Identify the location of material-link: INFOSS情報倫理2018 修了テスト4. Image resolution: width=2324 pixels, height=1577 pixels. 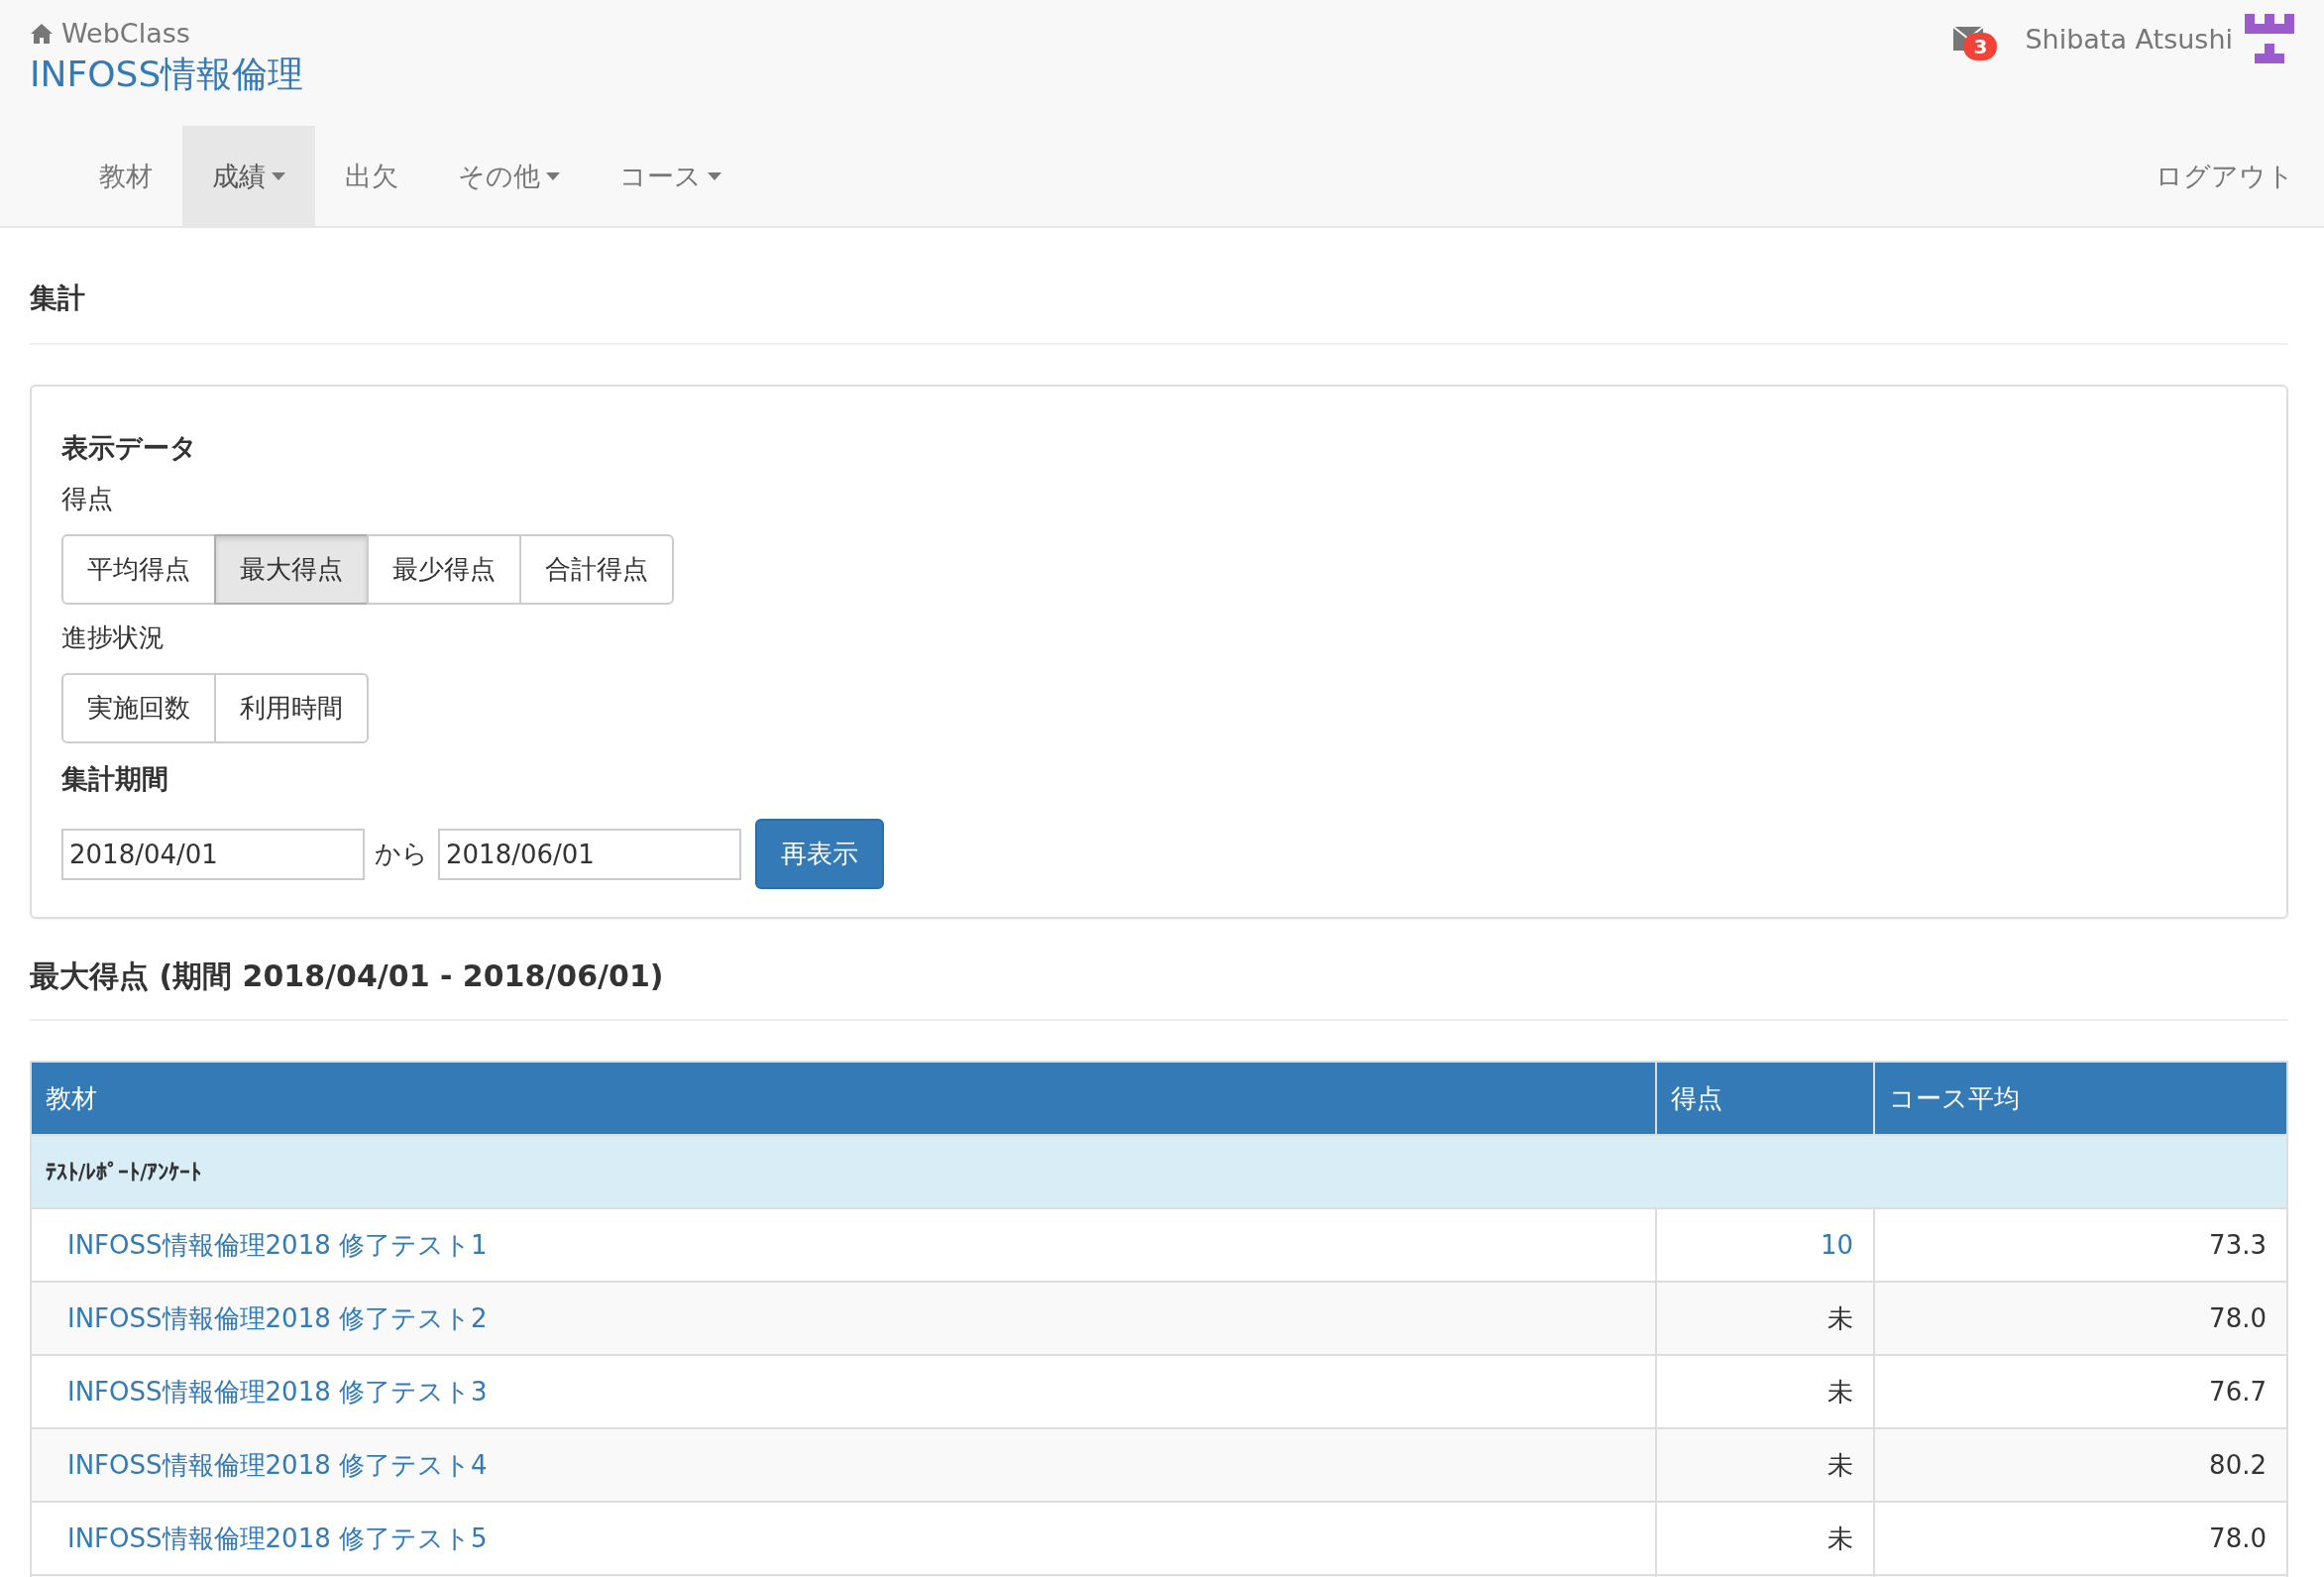
(843, 1465).